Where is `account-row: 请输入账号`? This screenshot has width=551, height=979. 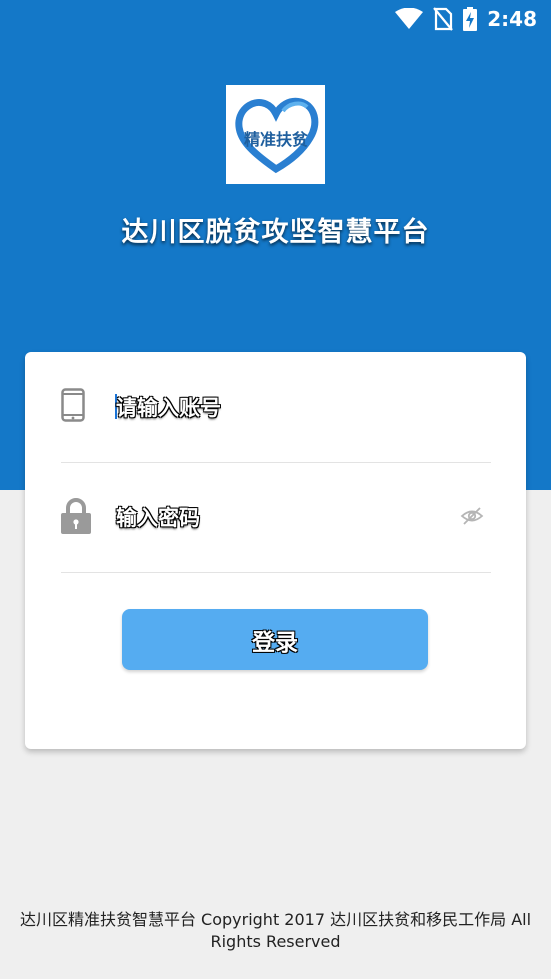 account-row: 请输入账号 is located at coordinates (276, 407).